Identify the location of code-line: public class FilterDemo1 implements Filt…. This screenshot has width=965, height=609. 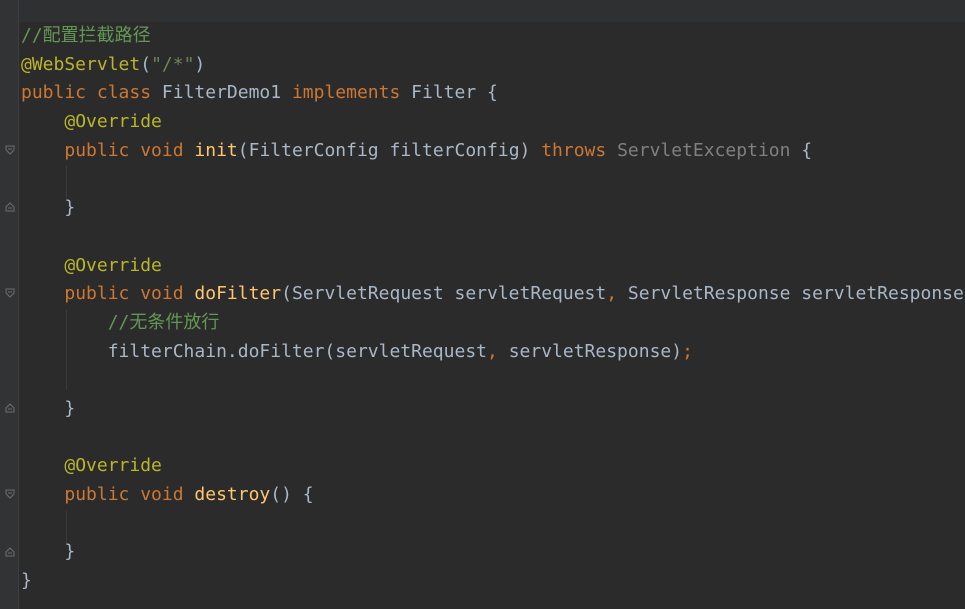
(492, 93).